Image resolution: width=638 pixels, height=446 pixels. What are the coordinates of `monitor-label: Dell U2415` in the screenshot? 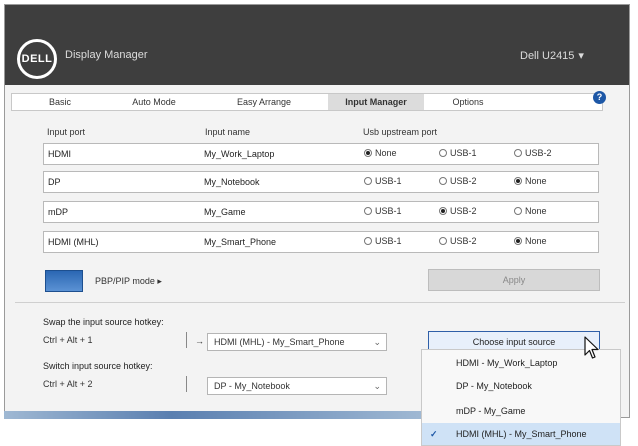 It's located at (547, 56).